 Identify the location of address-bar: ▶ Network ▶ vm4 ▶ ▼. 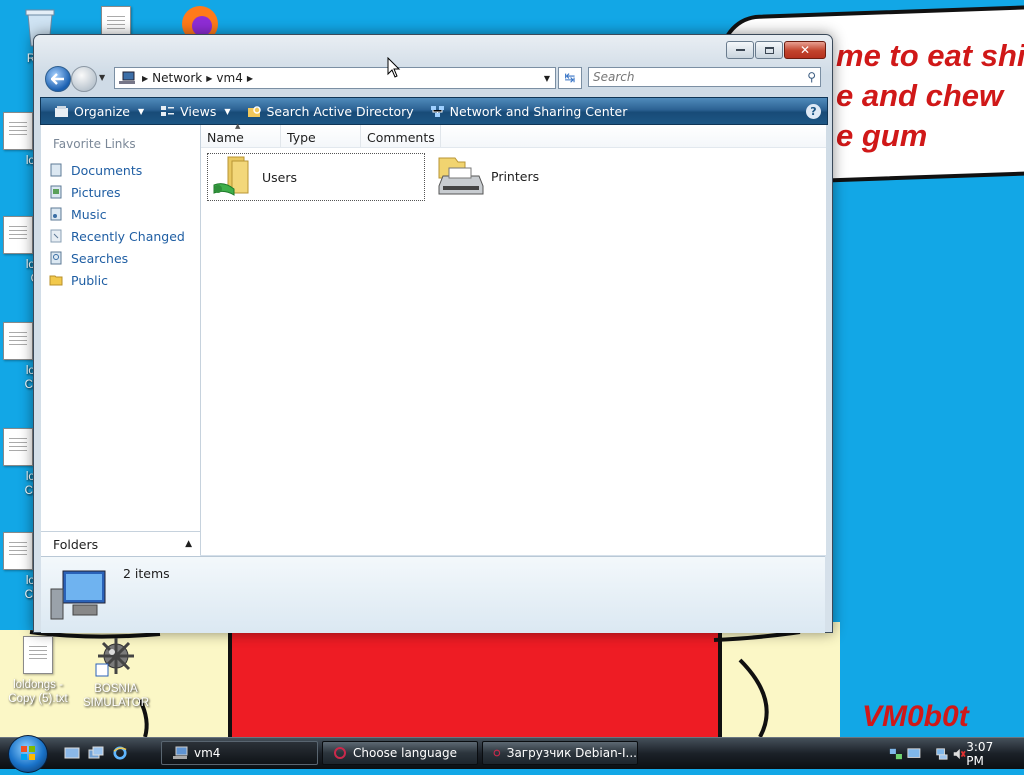
(335, 78).